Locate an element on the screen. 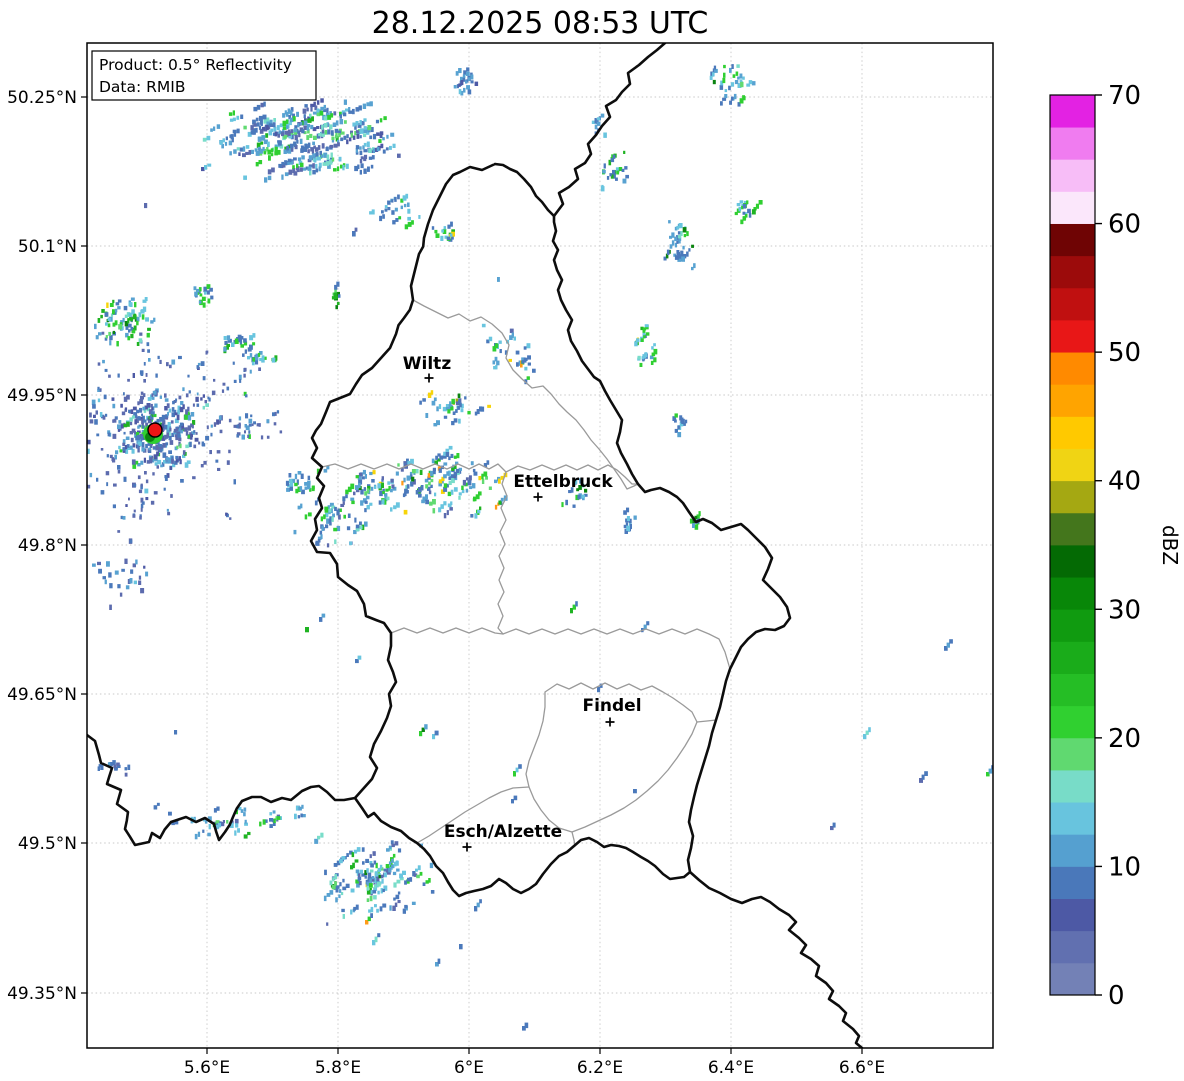 Image resolution: width=1184 pixels, height=1081 pixels. colorbar: 0 10 20 30 40 50 60 70 is located at coordinates (1095, 546).